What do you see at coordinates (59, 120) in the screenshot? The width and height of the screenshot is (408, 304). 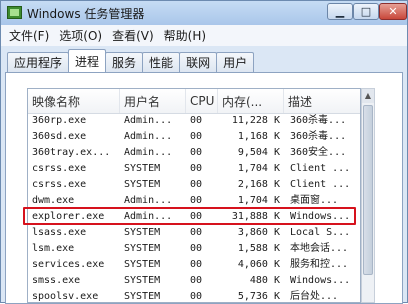 I see `process-name: 360rp.exe` at bounding box center [59, 120].